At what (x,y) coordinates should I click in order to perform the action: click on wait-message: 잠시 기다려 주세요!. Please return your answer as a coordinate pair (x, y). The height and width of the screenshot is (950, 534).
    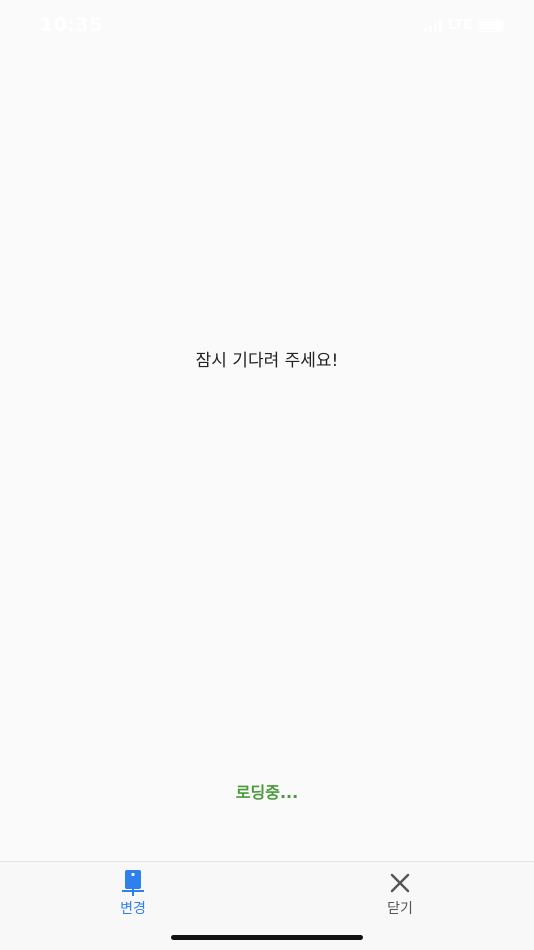
    Looking at the image, I should click on (267, 361).